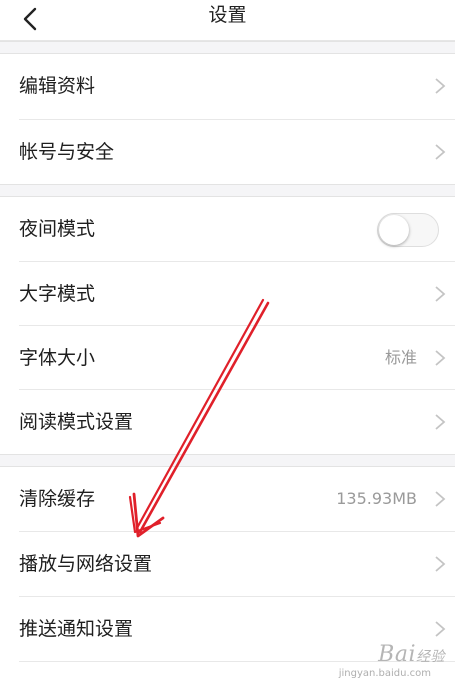  What do you see at coordinates (57, 86) in the screenshot?
I see `row-label: 编辑资料` at bounding box center [57, 86].